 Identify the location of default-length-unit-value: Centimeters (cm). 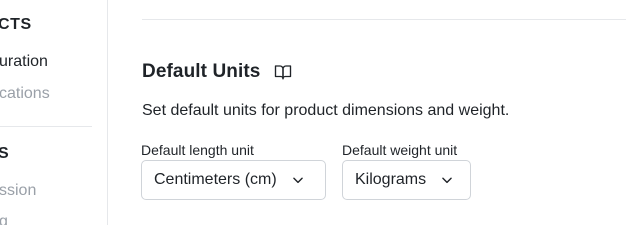
(215, 179).